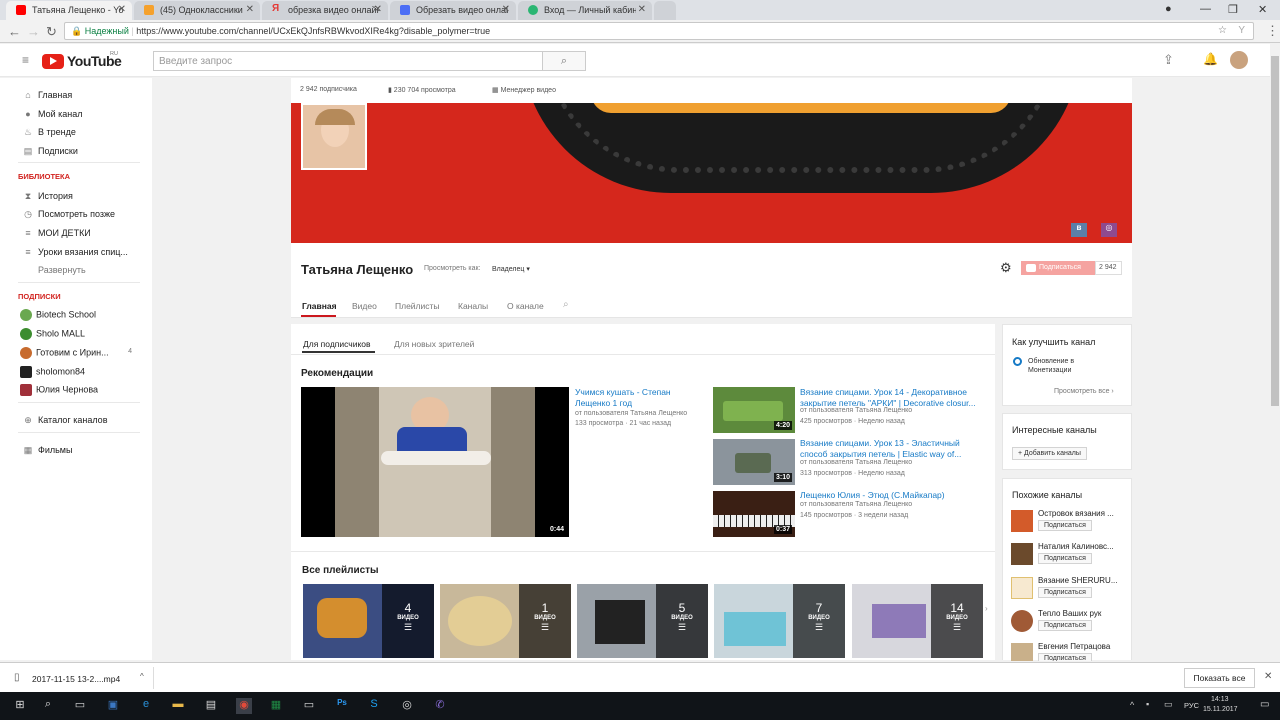 The height and width of the screenshot is (720, 1280). I want to click on sidebar-sub-item: Готовим с Ирин... 4, so click(76, 353).